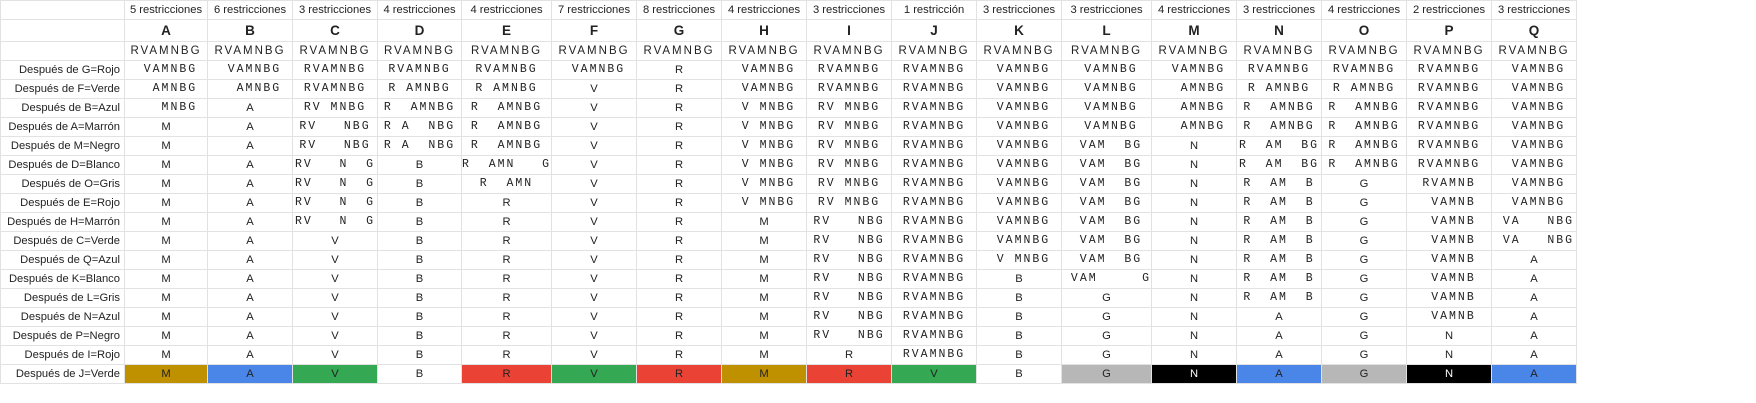 This screenshot has height=403, width=1756. Describe the element at coordinates (764, 127) in the screenshot. I see `domain-cell: V MNBG` at that location.